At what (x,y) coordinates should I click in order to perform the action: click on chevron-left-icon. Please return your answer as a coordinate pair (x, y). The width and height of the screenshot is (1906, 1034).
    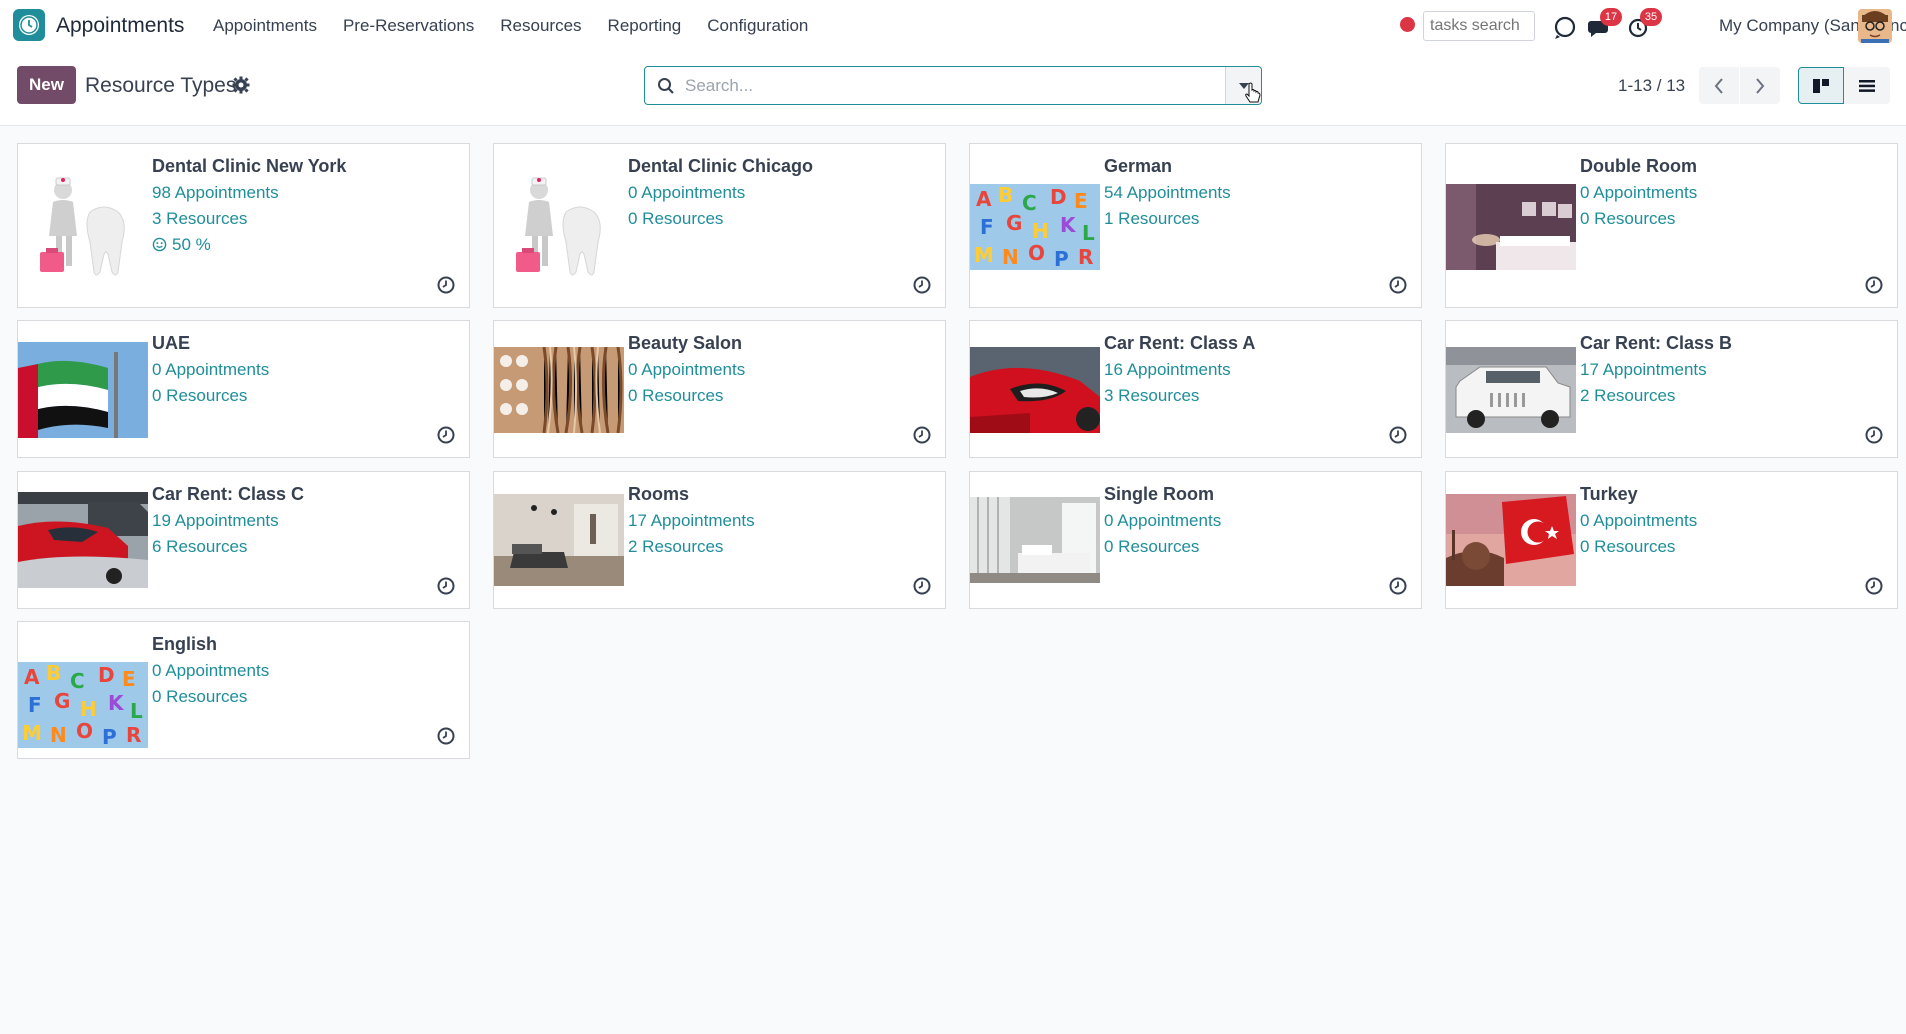
    Looking at the image, I should click on (1718, 85).